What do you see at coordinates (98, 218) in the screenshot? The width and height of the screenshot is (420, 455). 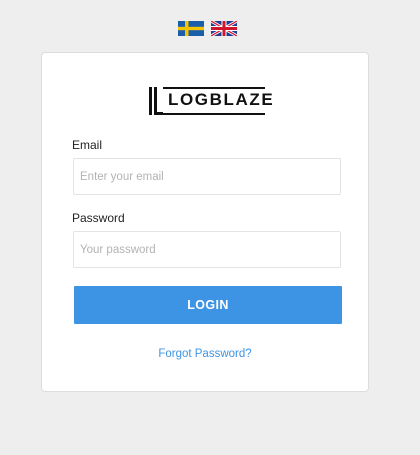 I see `password-label: Password` at bounding box center [98, 218].